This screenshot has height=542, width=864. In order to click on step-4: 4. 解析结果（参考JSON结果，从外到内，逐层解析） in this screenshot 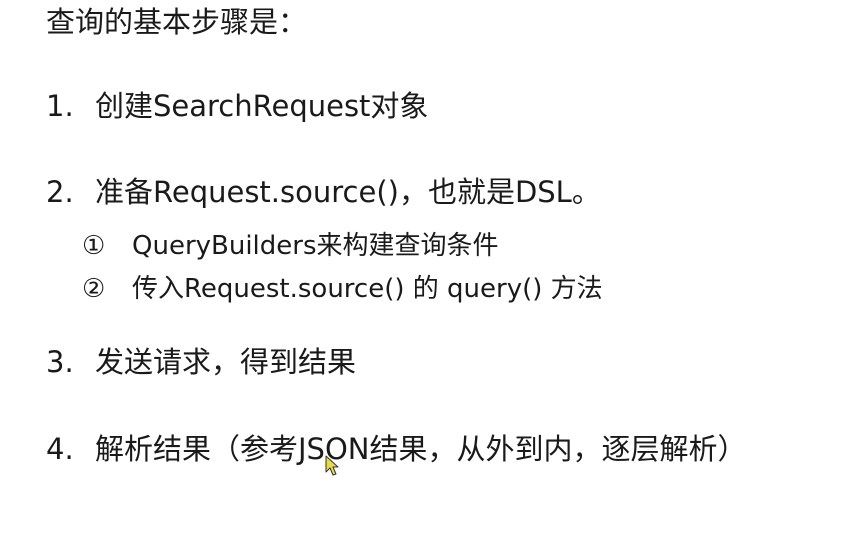, I will do `click(396, 449)`.